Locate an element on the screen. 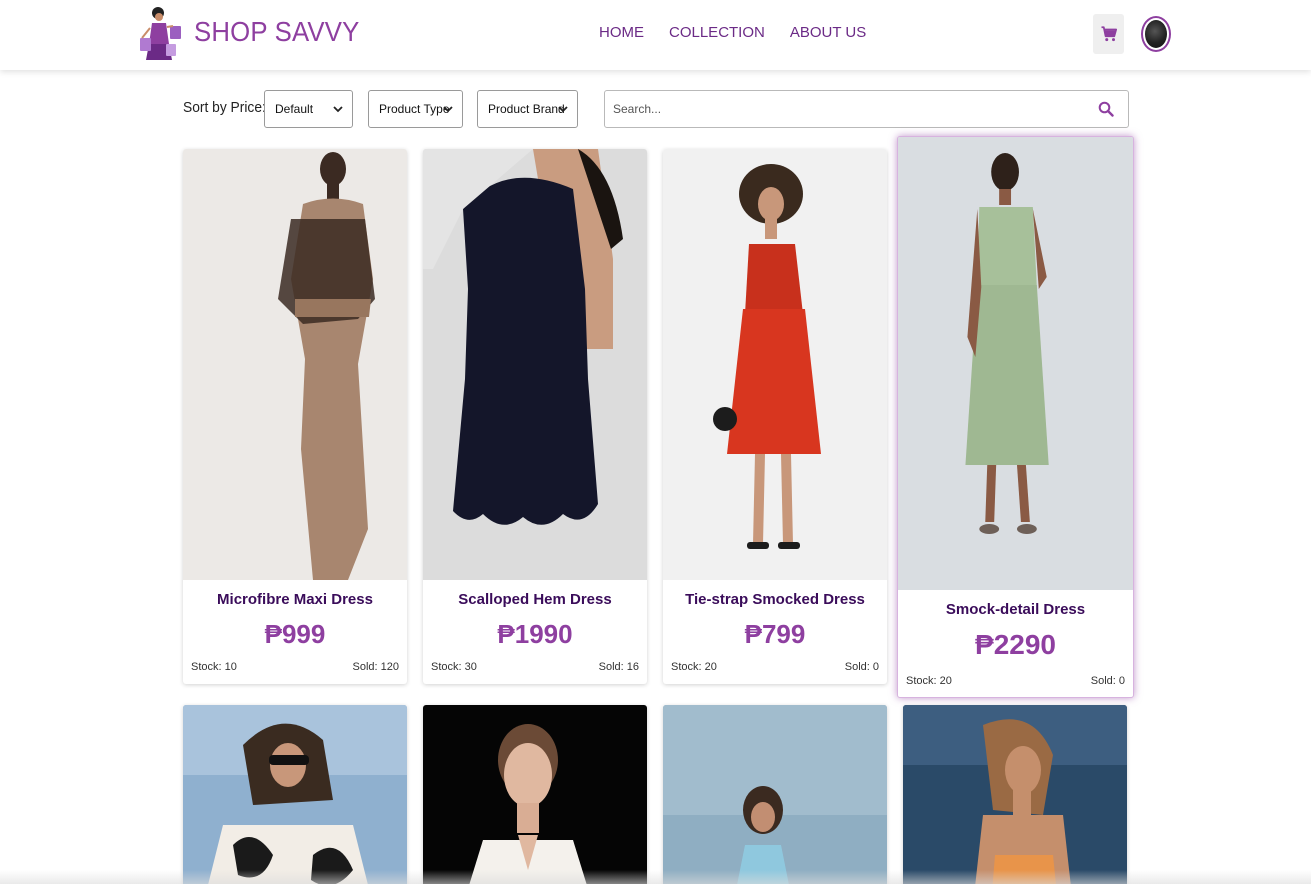 The height and width of the screenshot is (884, 1311). product-type-select: Product Type is located at coordinates (415, 109).